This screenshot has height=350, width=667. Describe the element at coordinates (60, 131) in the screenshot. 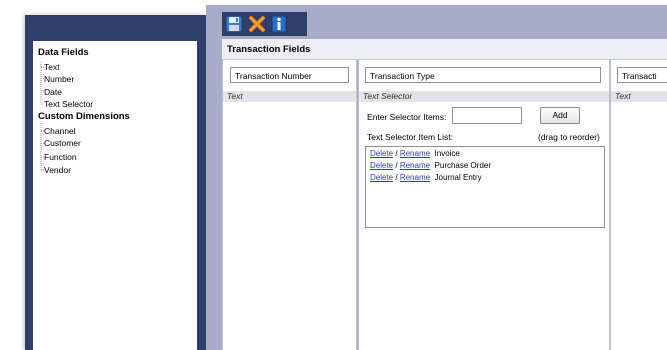

I see `tree-item-channel: Channel` at that location.